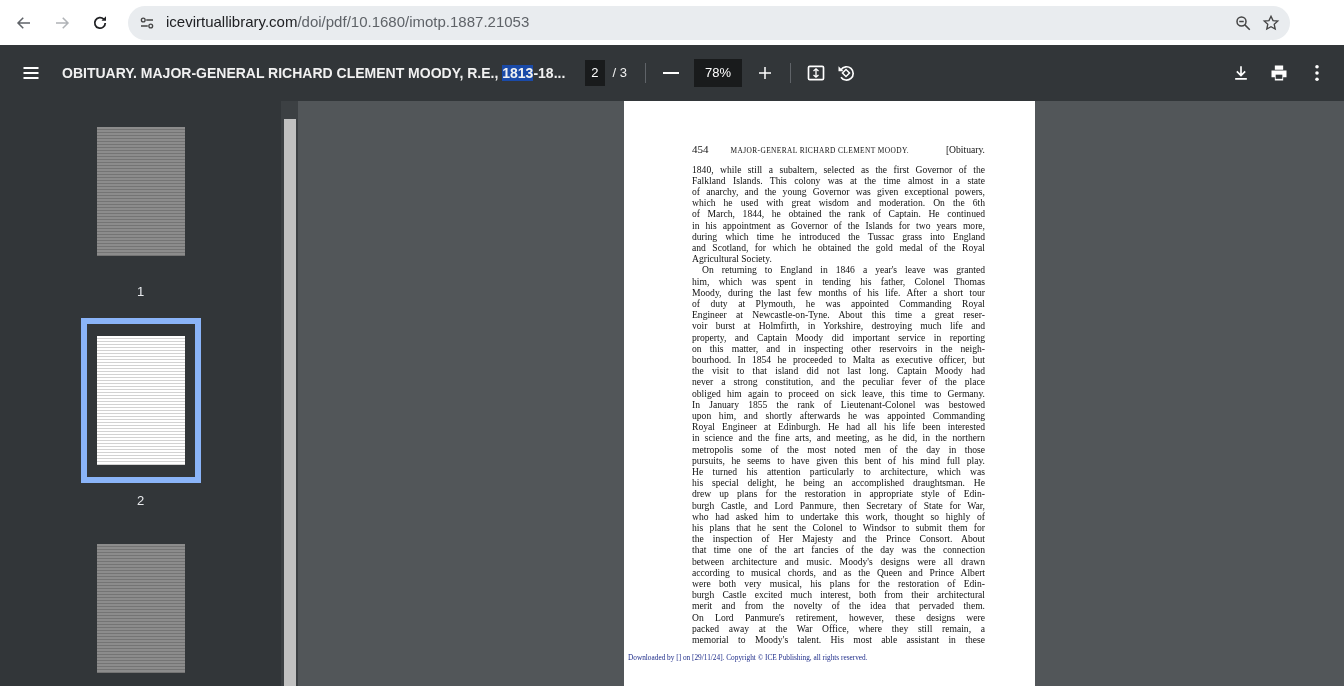  What do you see at coordinates (671, 73) in the screenshot?
I see `minus-icon` at bounding box center [671, 73].